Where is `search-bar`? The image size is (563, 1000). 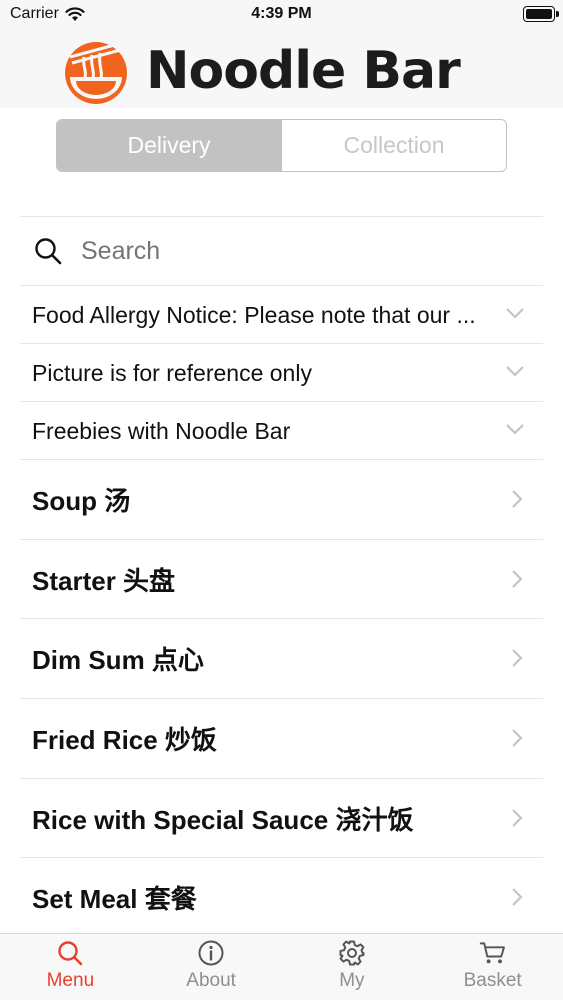
search-bar is located at coordinates (281, 251).